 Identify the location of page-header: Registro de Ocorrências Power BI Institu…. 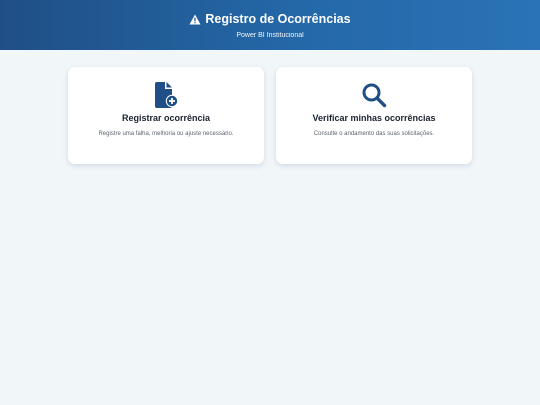
(270, 25).